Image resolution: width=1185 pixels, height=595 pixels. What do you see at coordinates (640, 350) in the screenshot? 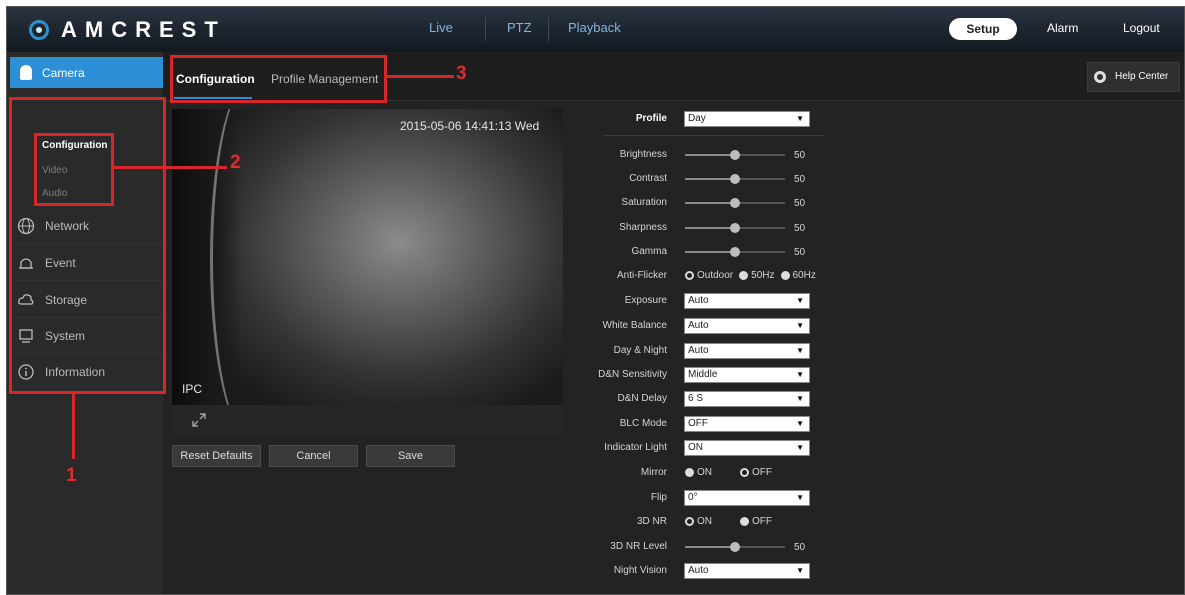
I see `day-night-label: Day & Night` at bounding box center [640, 350].